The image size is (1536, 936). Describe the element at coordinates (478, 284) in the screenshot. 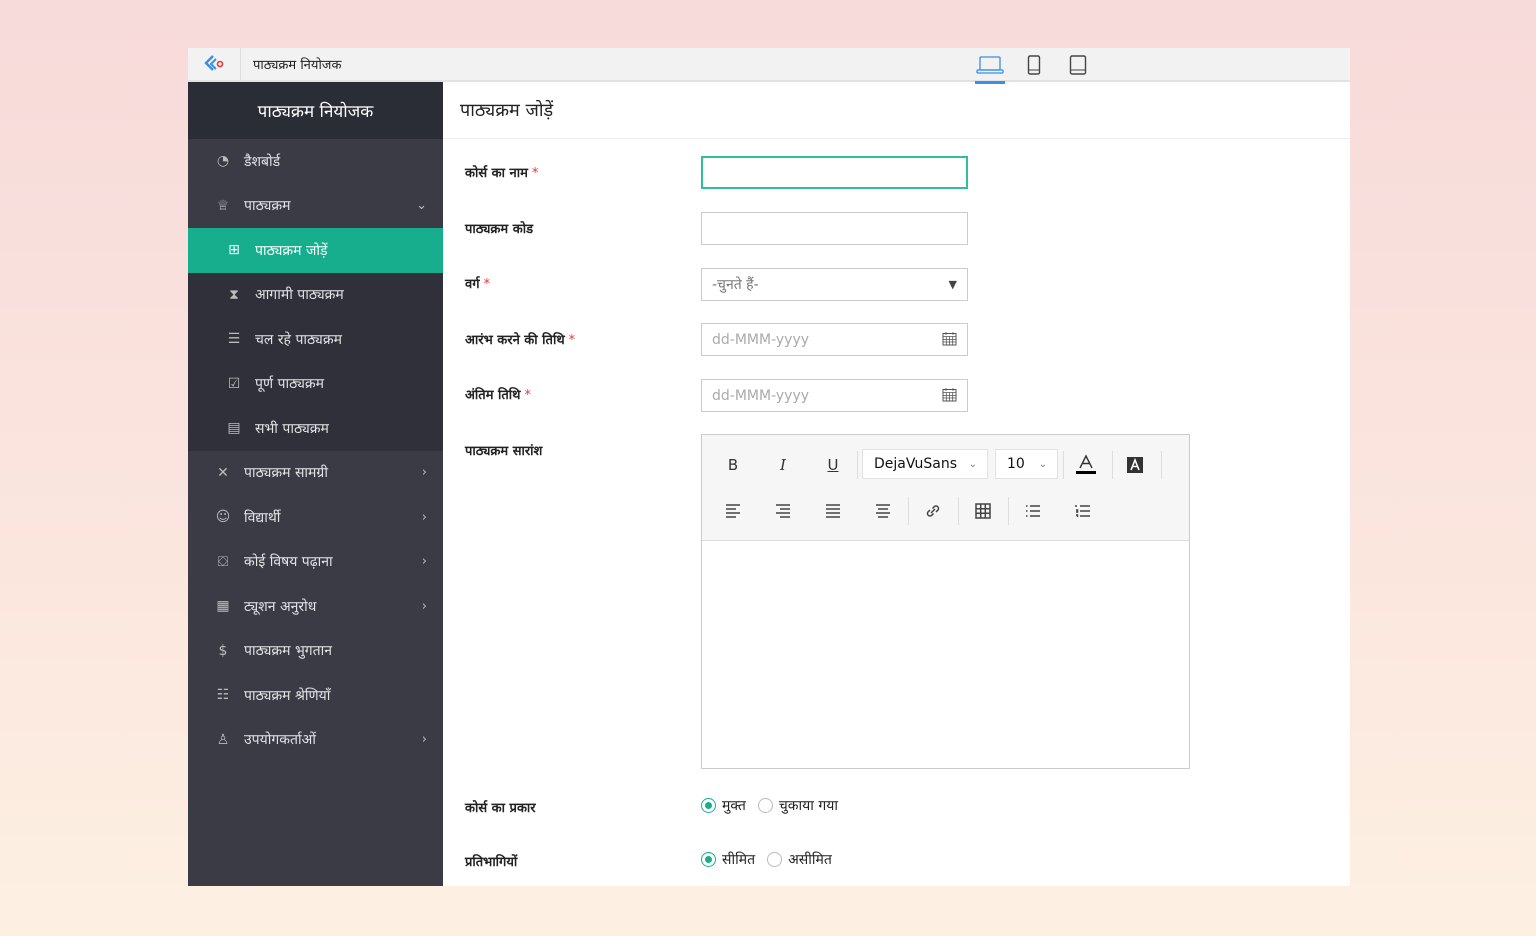

I see `category-label: वर्ग *` at that location.